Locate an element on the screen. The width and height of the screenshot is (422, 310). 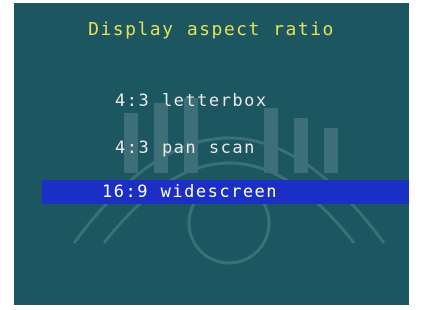
menu-item-4-3-pan-scan: 4:3 pan scan is located at coordinates (185, 148).